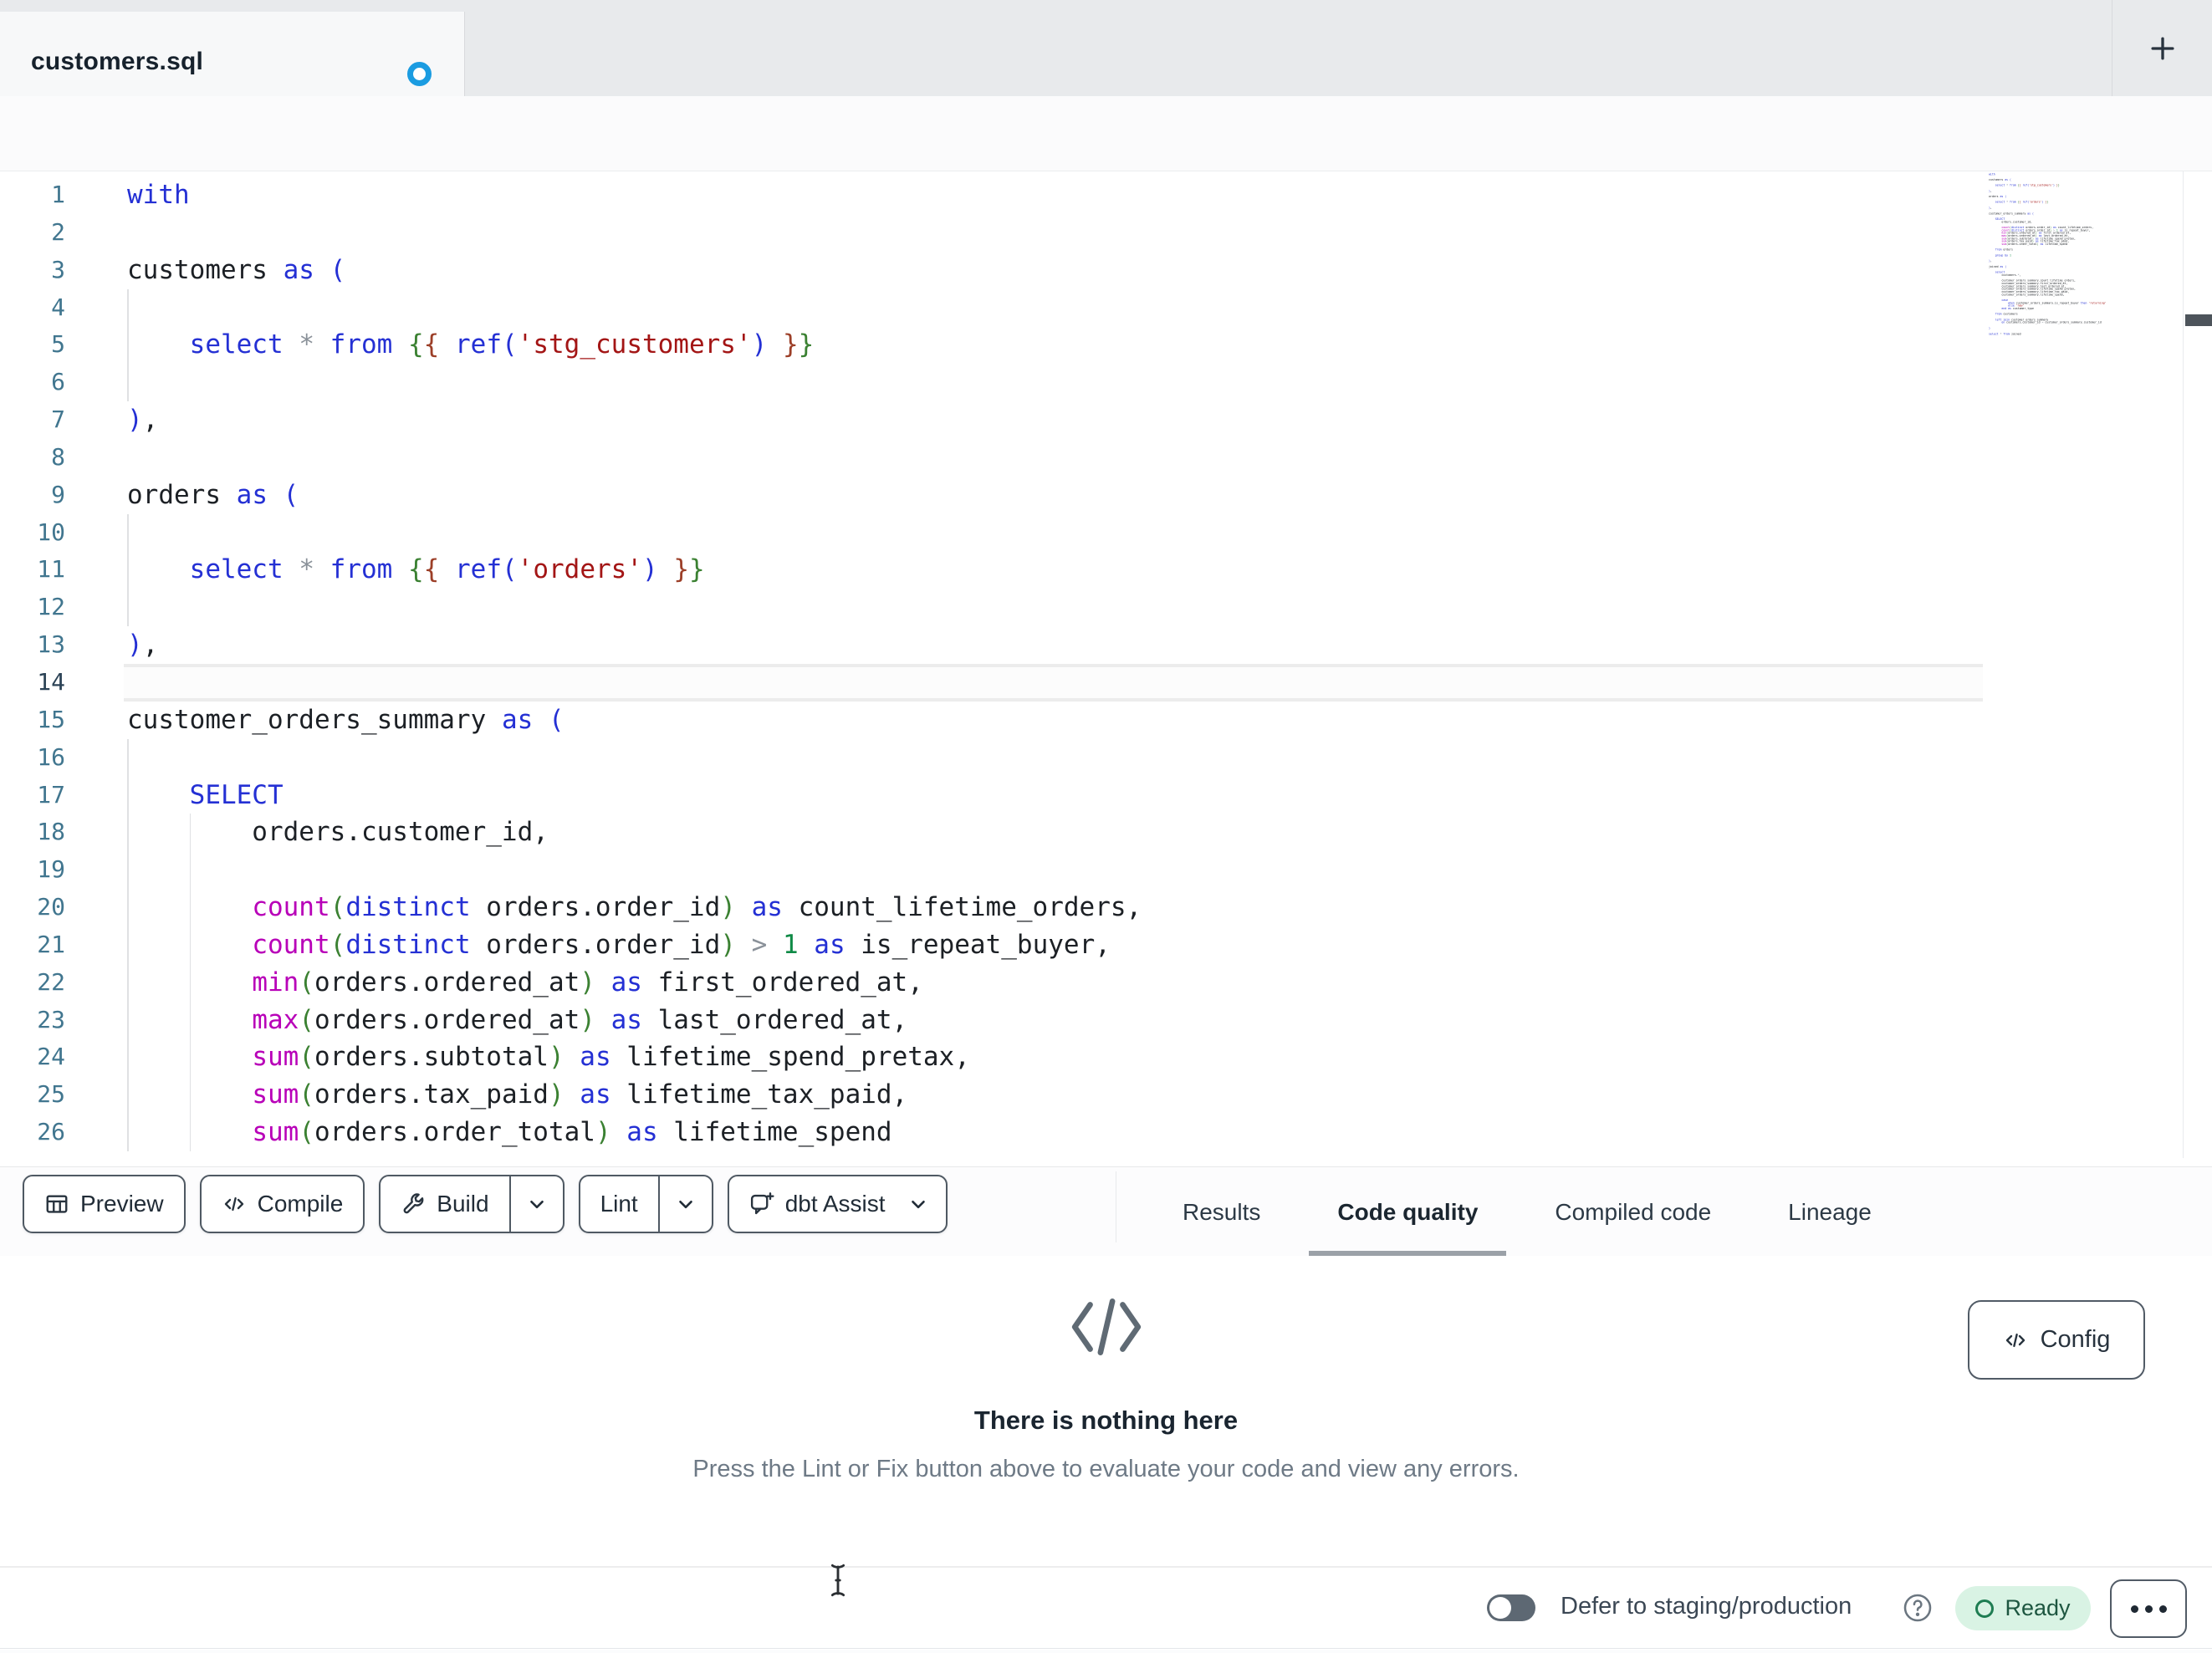  Describe the element at coordinates (32, 1057) in the screenshot. I see `line-number: 24` at that location.